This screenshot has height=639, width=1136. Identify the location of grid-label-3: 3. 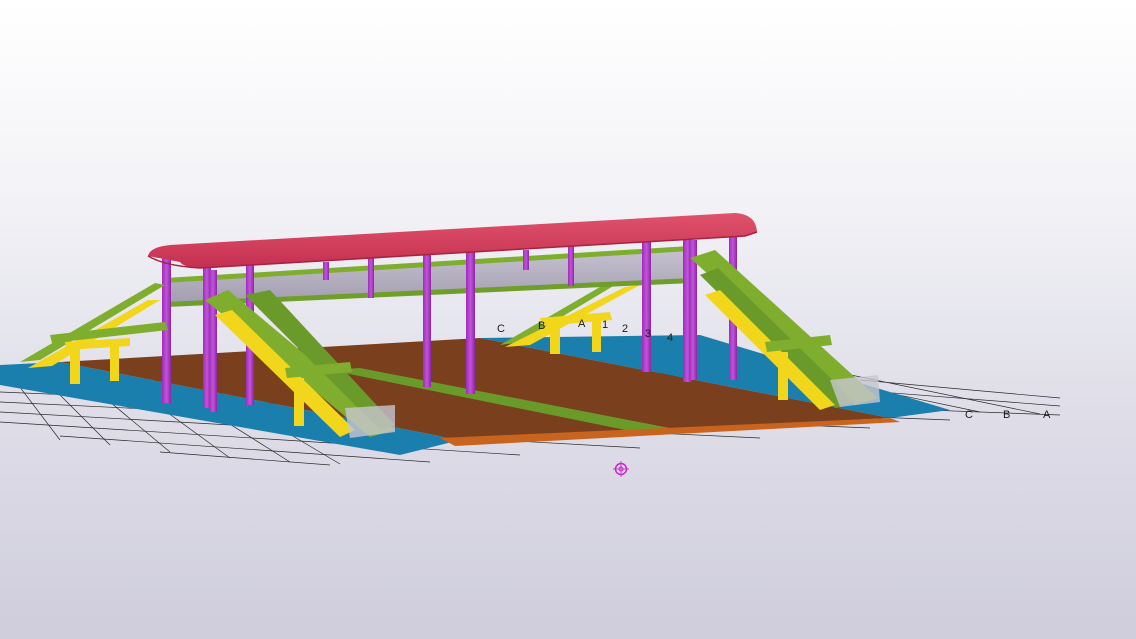
(648, 334).